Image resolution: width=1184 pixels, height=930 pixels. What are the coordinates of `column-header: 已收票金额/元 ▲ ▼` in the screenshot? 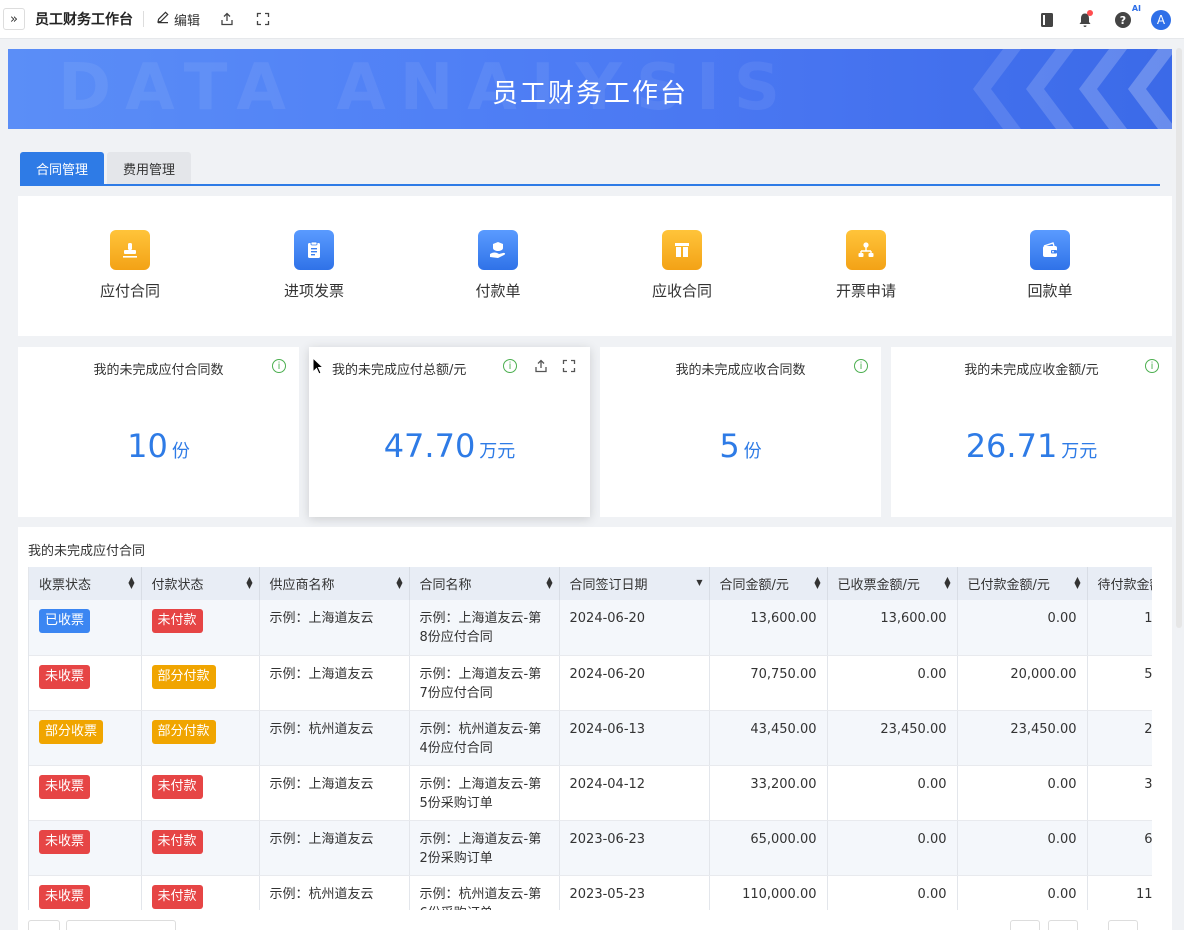 It's located at (892, 583).